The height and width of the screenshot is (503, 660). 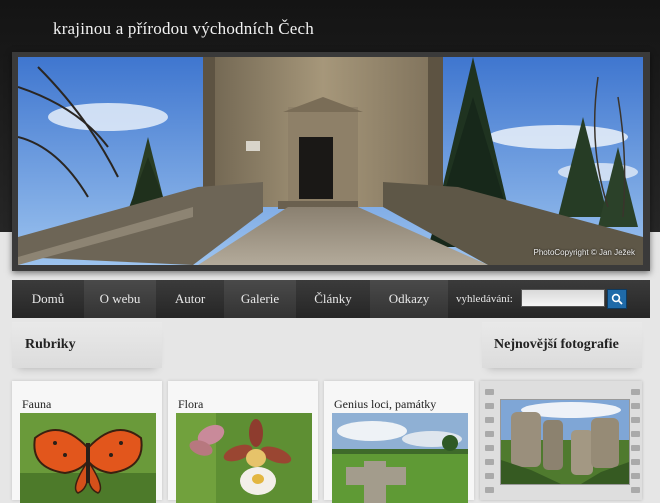 I want to click on card-image-orchid, so click(x=244, y=458).